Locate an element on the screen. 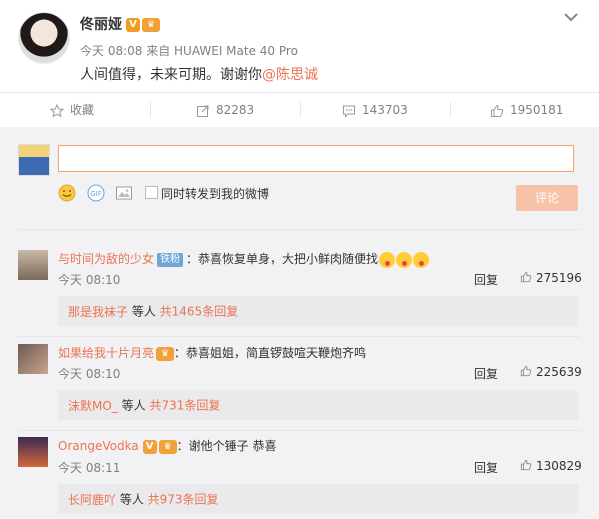 The width and height of the screenshot is (599, 519). repost-button: 82283 is located at coordinates (225, 110).